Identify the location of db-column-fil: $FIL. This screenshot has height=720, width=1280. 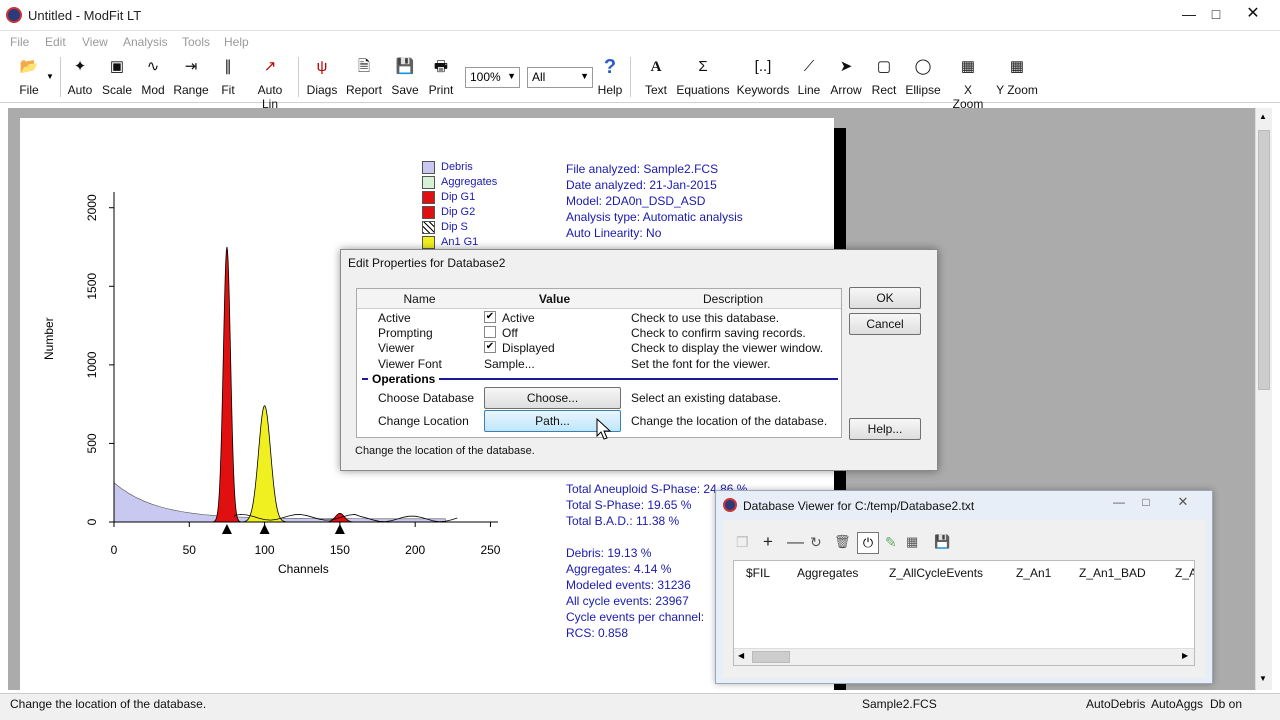
(758, 573).